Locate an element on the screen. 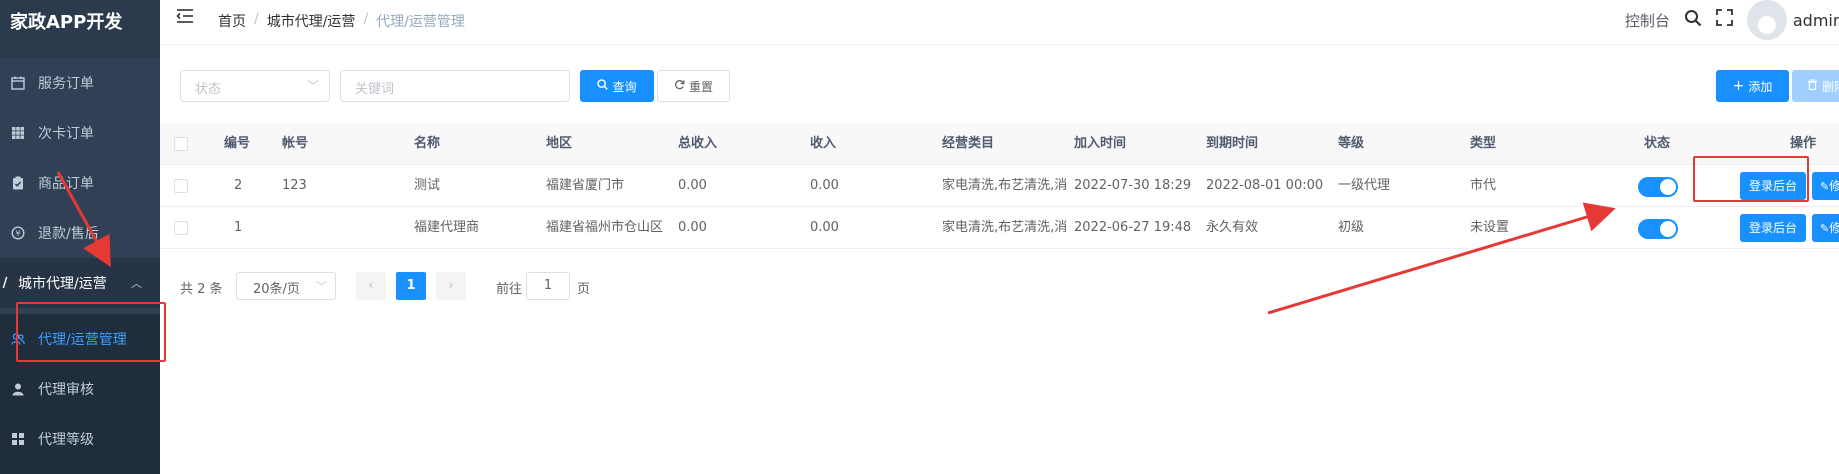  breadcrumb-city-agent: 城市代理/运营 is located at coordinates (311, 21).